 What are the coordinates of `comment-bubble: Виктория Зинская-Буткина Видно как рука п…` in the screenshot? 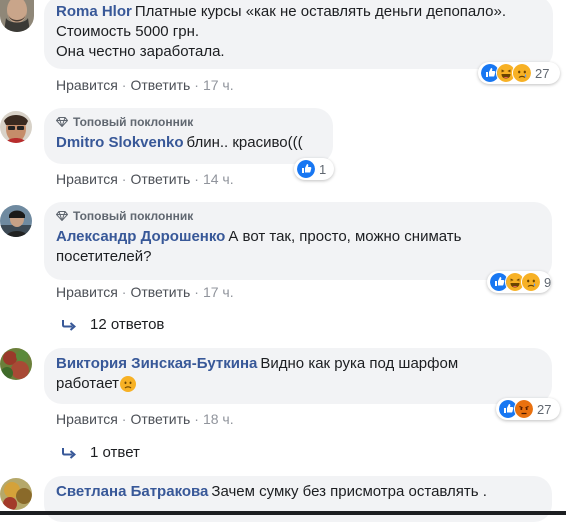 It's located at (298, 376).